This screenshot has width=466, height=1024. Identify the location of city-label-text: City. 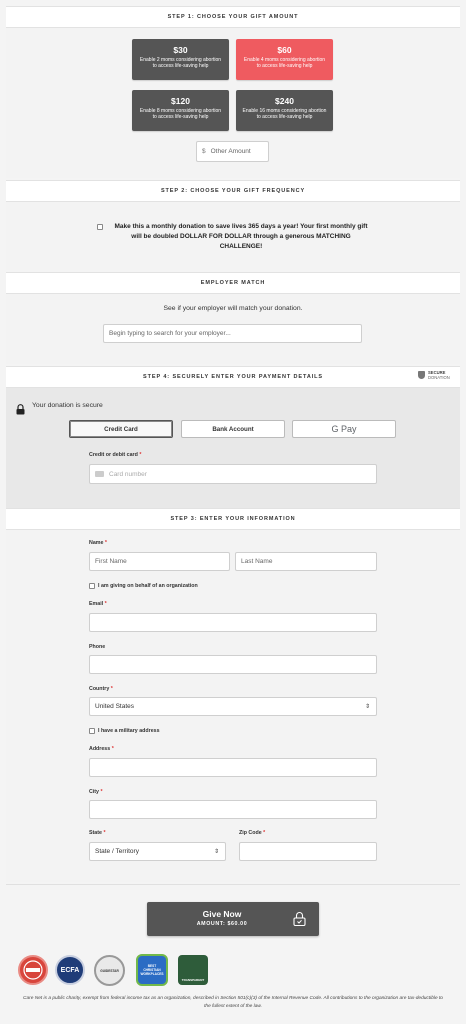
(94, 792).